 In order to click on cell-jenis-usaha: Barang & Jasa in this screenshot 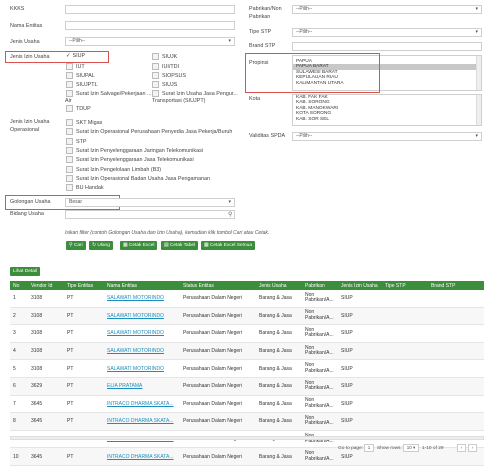, I will do `click(279, 316)`.